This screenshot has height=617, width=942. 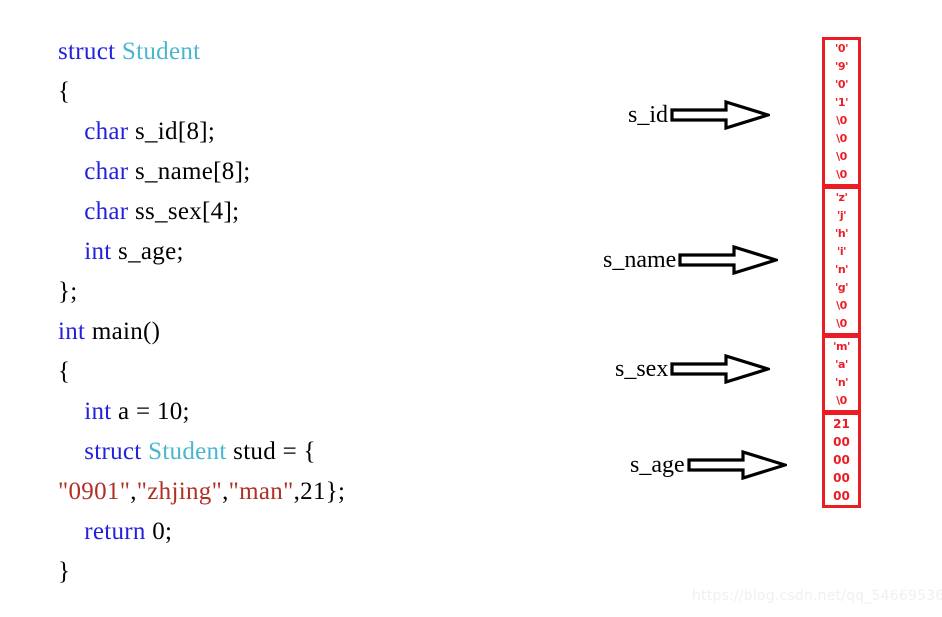 I want to click on code-token: ,21};, so click(x=319, y=491).